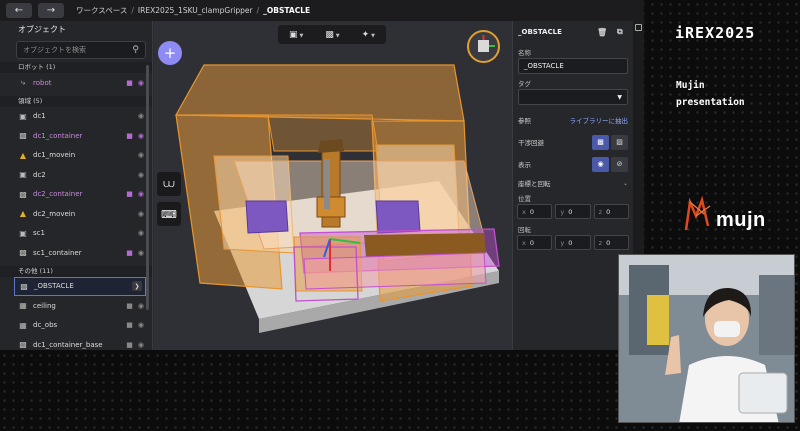 The width and height of the screenshot is (800, 431). I want to click on orientation-gizmo-icon, so click(483, 46).